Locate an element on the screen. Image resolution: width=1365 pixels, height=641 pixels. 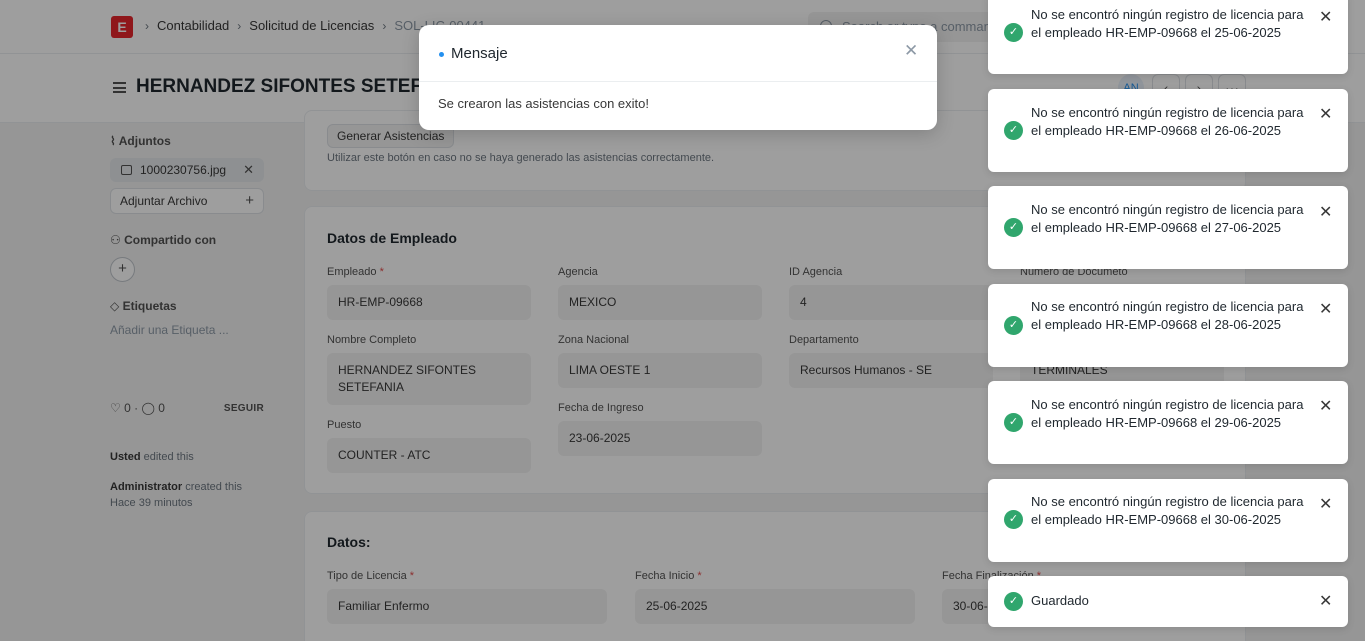
toast-message: Guardado is located at coordinates (1060, 600).